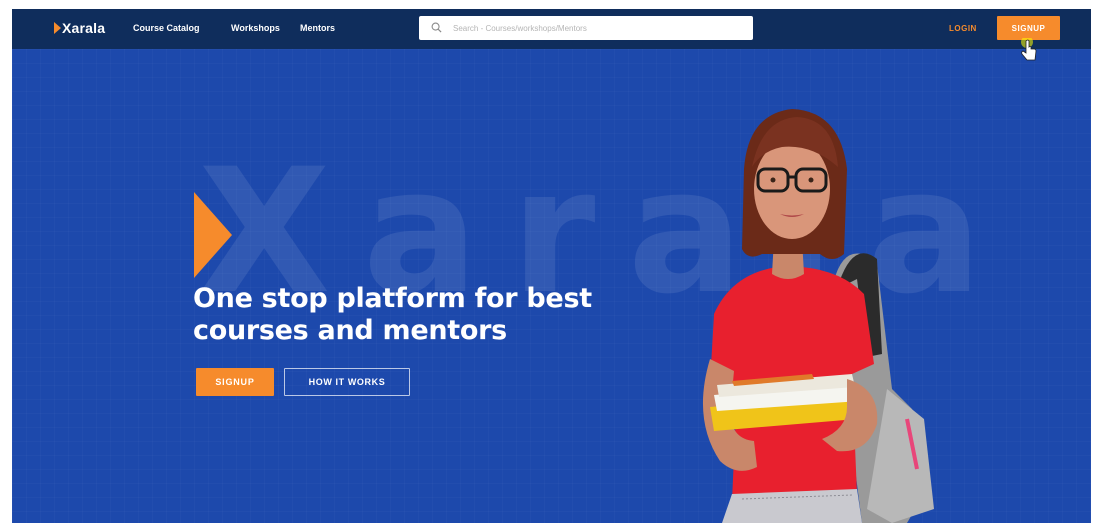 This screenshot has width=1101, height=523. I want to click on logo-arrow-icon, so click(57, 28).